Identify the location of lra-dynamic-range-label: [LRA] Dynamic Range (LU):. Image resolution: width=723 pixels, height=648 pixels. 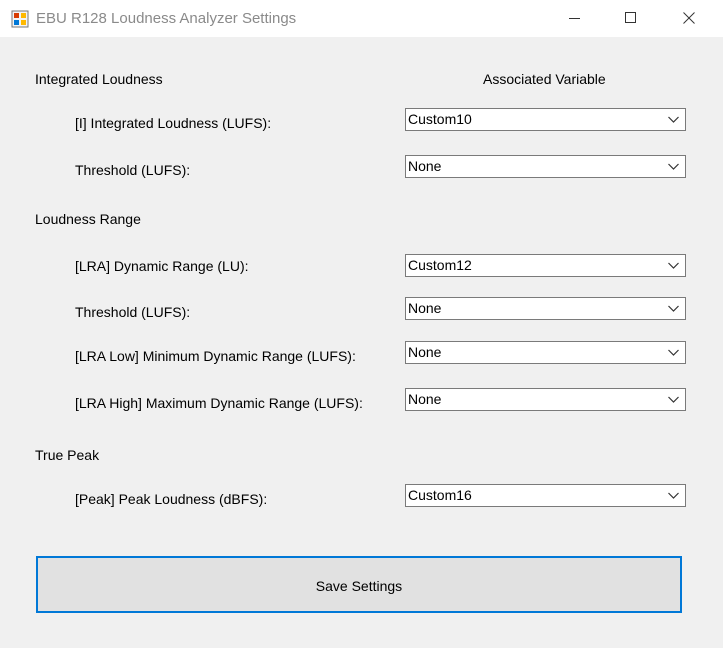
(162, 266).